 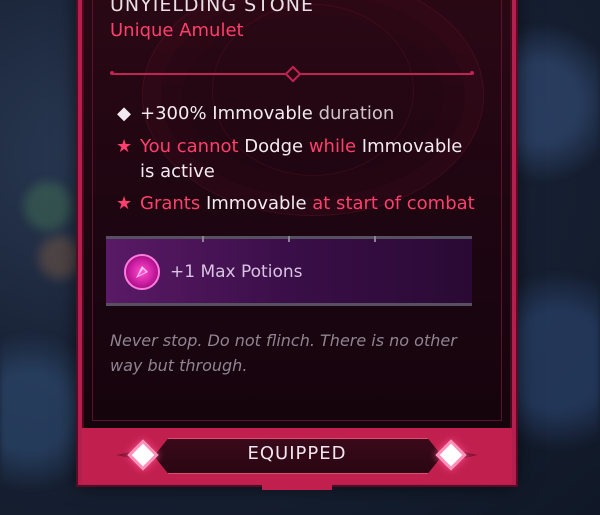 I want to click on equipped-footer: EQUIPPED, so click(x=297, y=459).